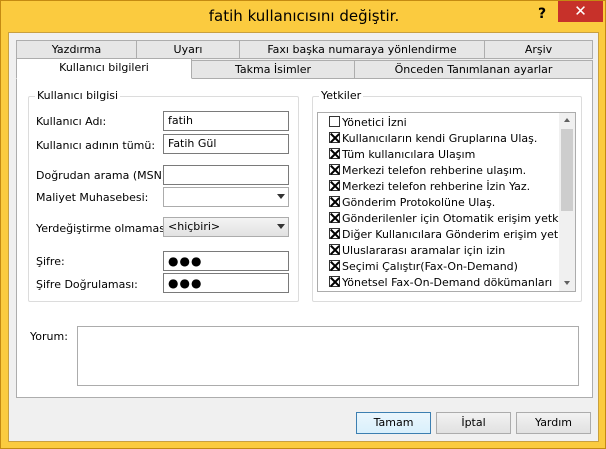  Describe the element at coordinates (374, 122) in the screenshot. I see `permission-label: Yönetici İzni` at that location.